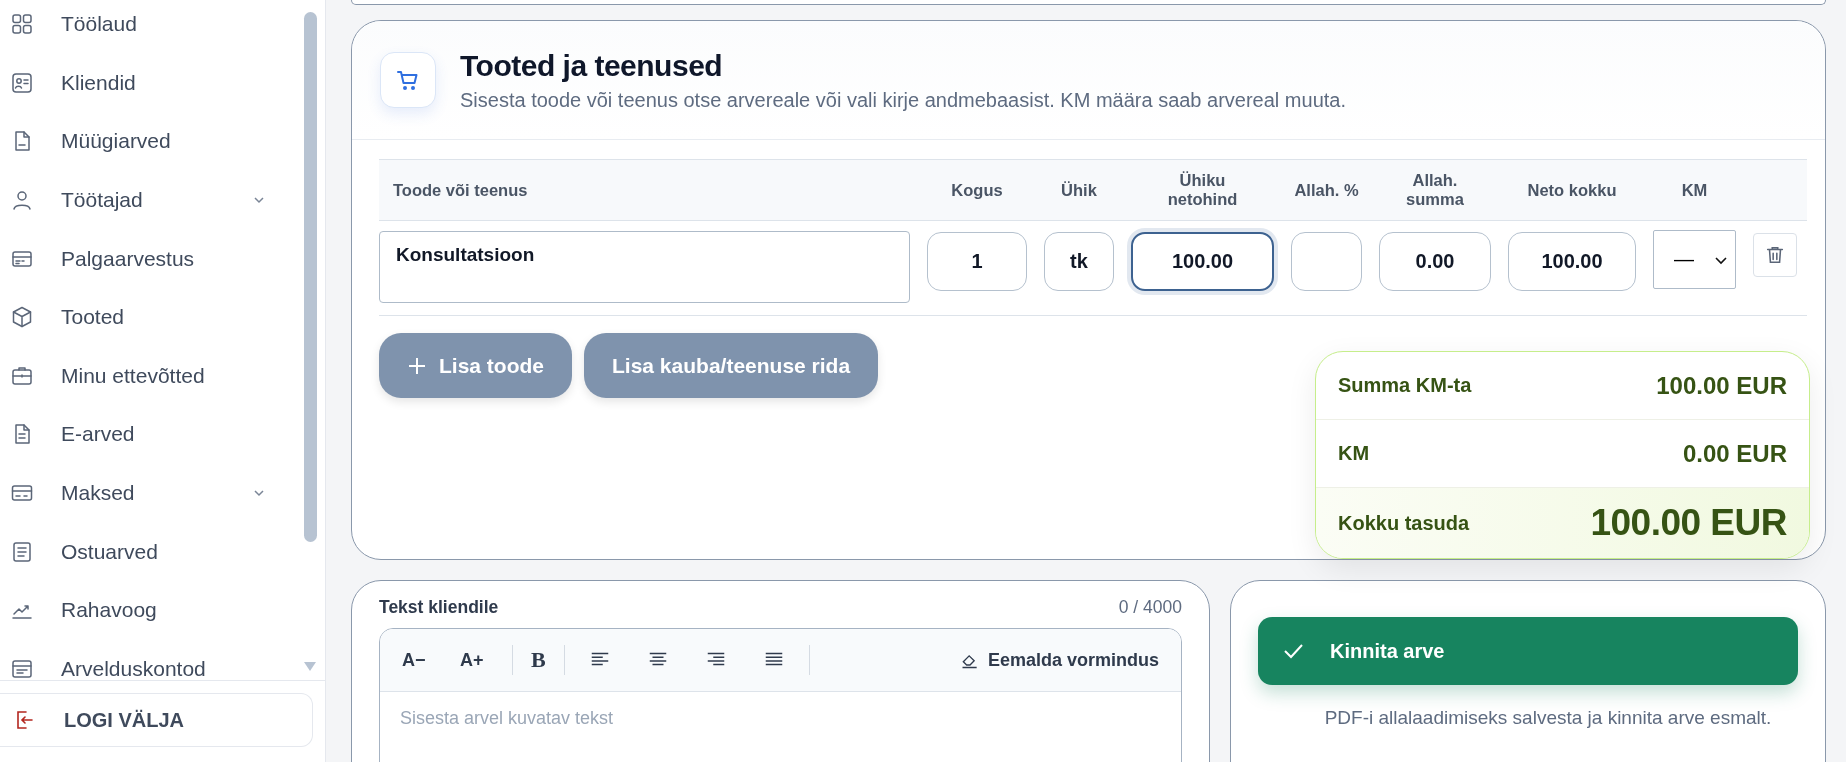 Image resolution: width=1846 pixels, height=762 pixels. Describe the element at coordinates (178, 82) in the screenshot. I see `sidebar-item: Kliendid` at that location.